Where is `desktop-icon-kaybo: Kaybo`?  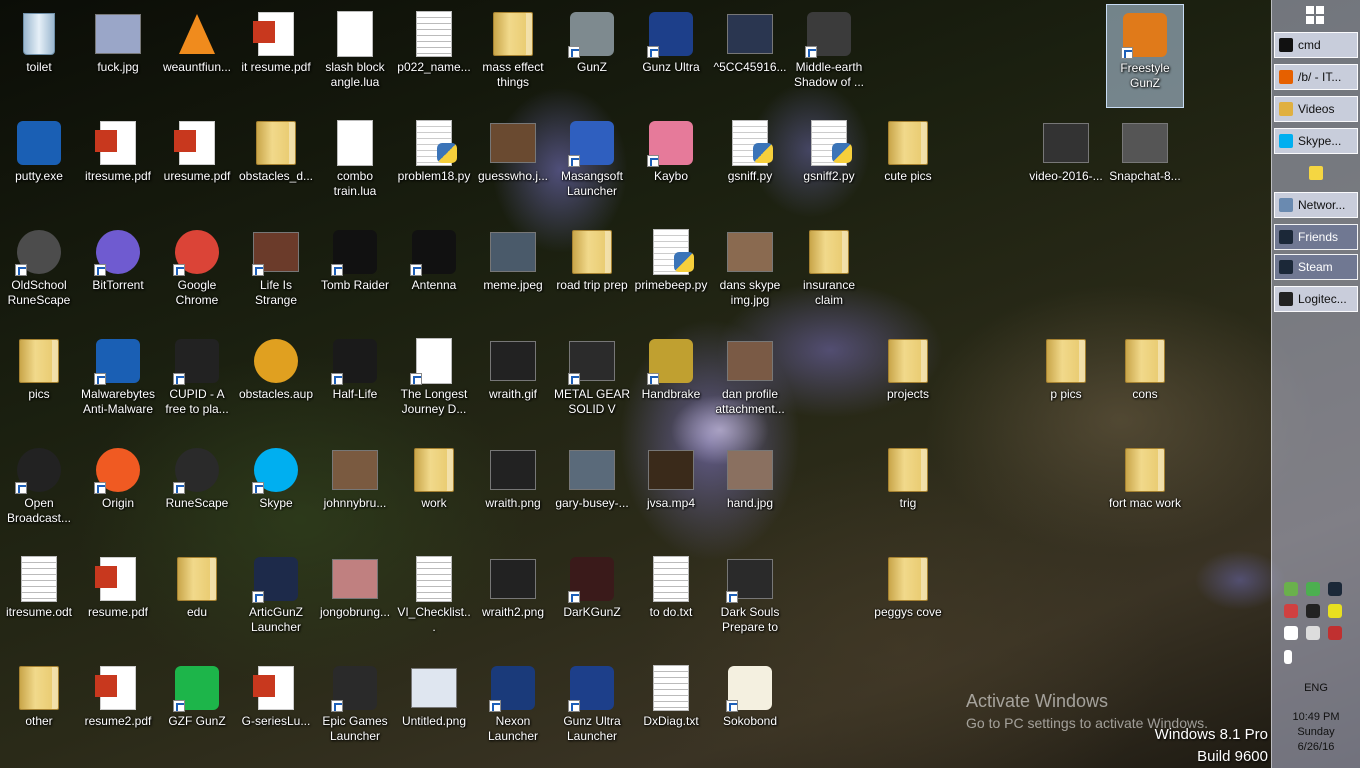 desktop-icon-kaybo: Kaybo is located at coordinates (671, 165).